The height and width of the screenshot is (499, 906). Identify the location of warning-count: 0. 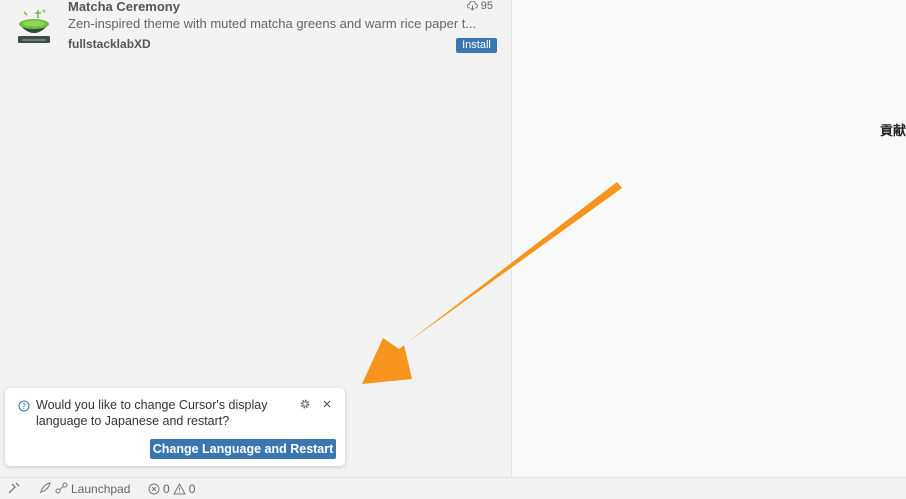
(192, 488).